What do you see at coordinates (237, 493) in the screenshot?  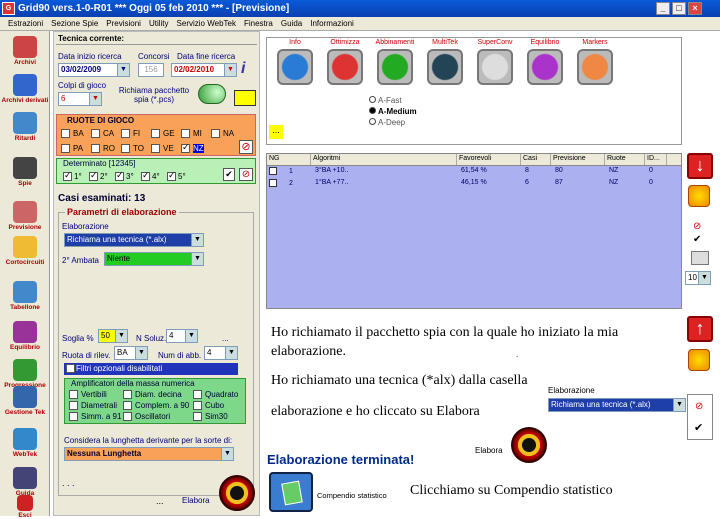 I see `elabora-button` at bounding box center [237, 493].